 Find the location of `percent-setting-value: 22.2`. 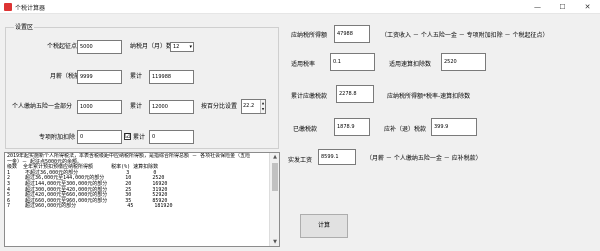

percent-setting-value: 22.2 is located at coordinates (249, 106).